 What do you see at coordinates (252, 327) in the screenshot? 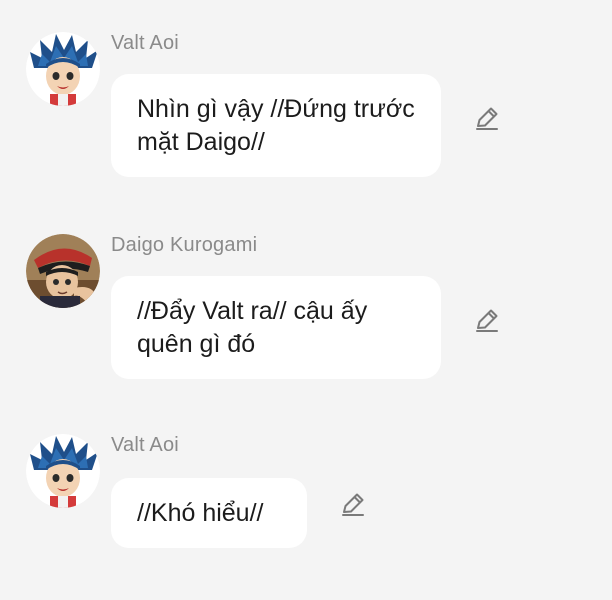
I see `message-text: //Đẩy Valt ra// cậu ấy quên gì đó` at bounding box center [252, 327].